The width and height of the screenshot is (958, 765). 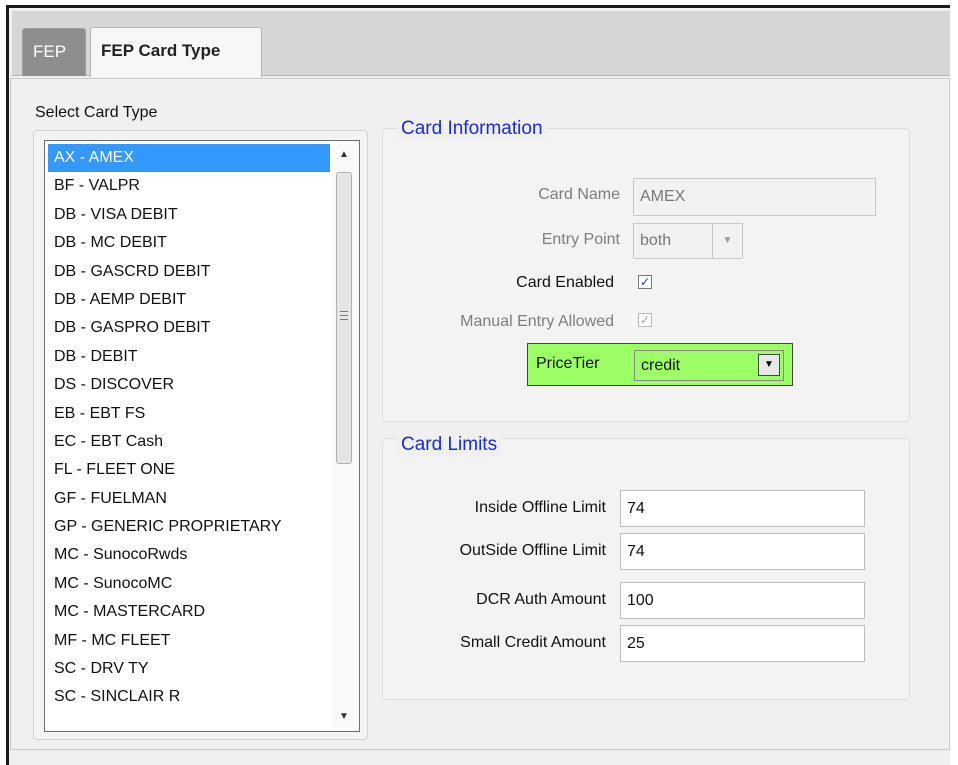 I want to click on list-item: DB - MC DEBIT, so click(x=189, y=243).